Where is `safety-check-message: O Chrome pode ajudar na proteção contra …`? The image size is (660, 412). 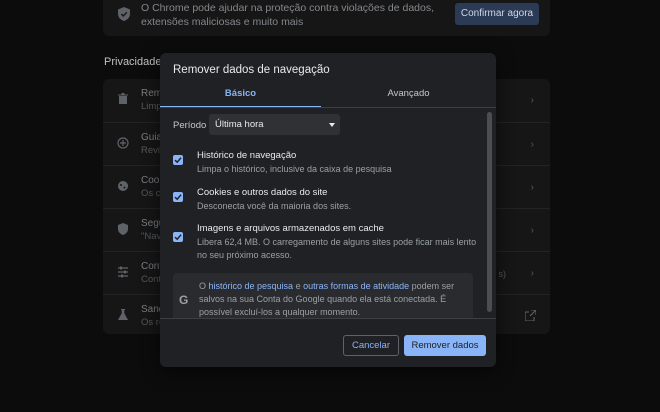 safety-check-message: O Chrome pode ajudar na proteção contra … is located at coordinates (288, 15).